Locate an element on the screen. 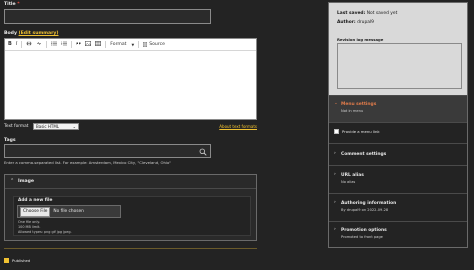  last-saved-value: Not saved yet is located at coordinates (382, 13).